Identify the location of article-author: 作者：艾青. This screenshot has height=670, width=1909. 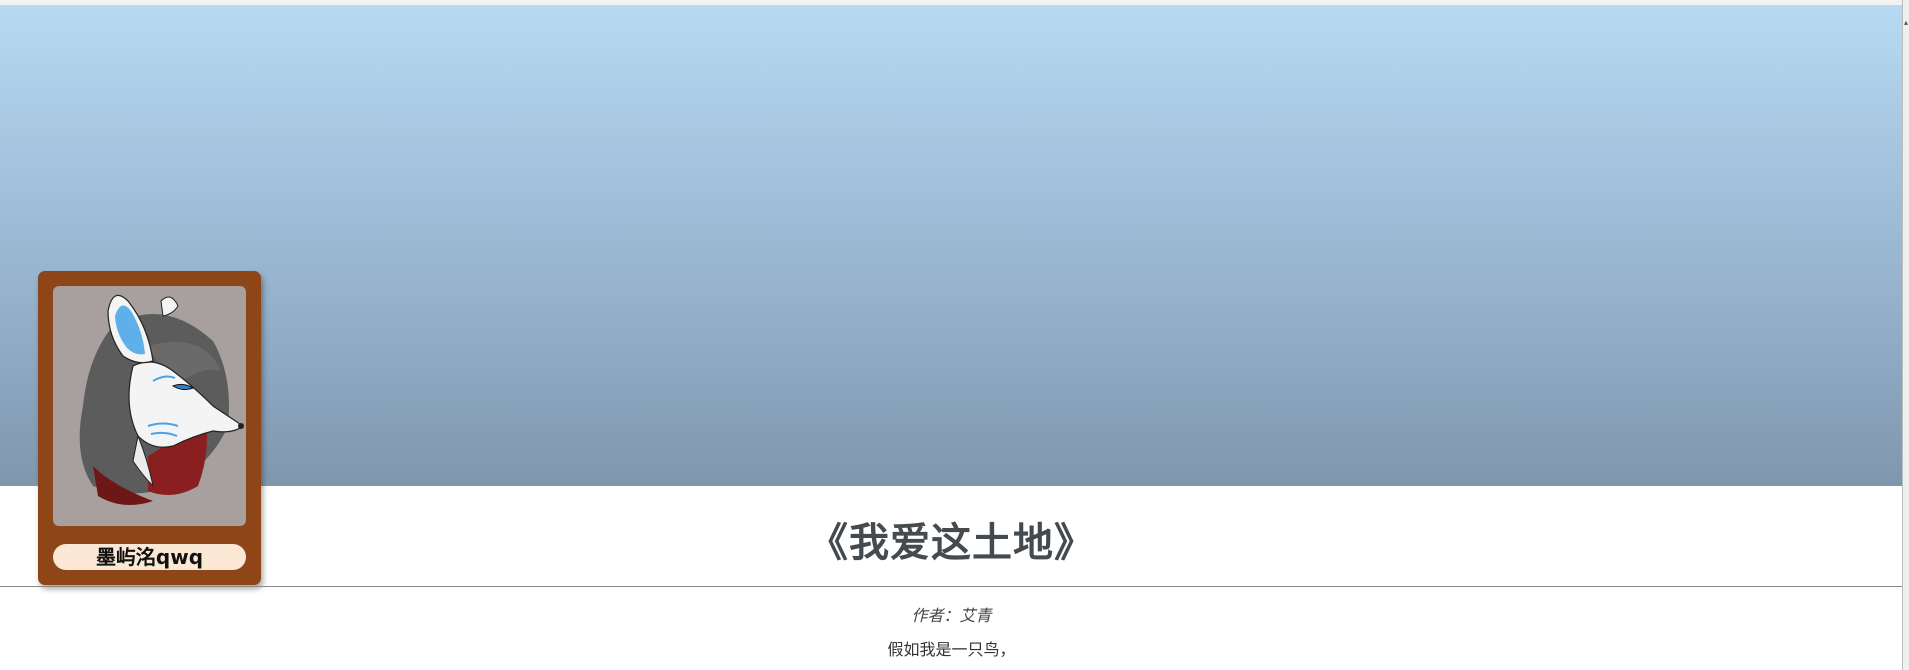
(951, 615).